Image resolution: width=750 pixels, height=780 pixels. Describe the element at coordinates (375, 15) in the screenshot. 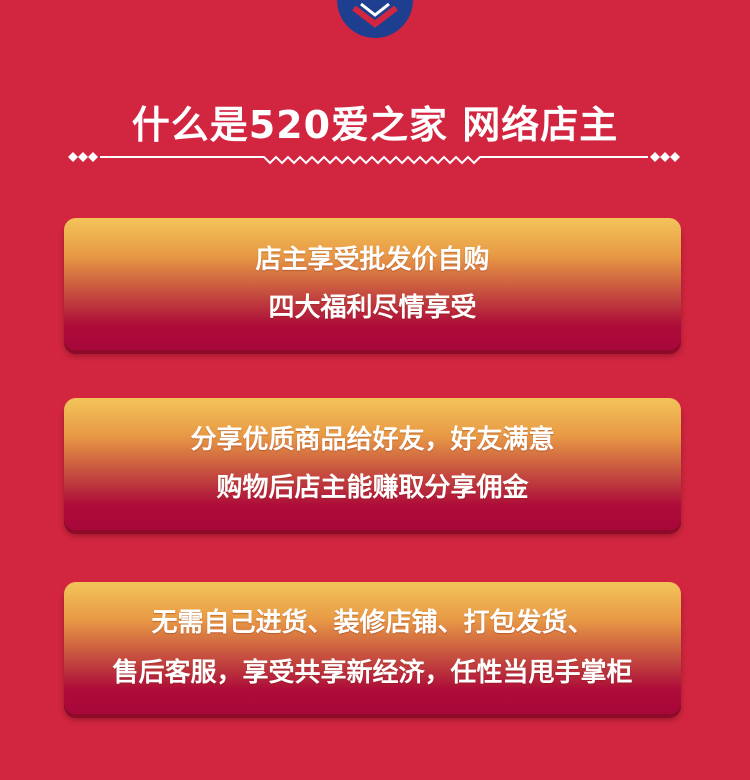

I see `chevron-down-icon` at that location.